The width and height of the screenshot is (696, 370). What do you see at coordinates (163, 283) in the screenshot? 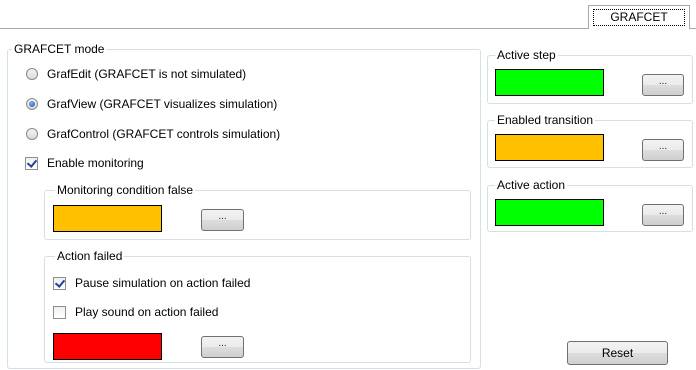
I see `pause-on-failure-label: Pause simulation on action failed` at bounding box center [163, 283].